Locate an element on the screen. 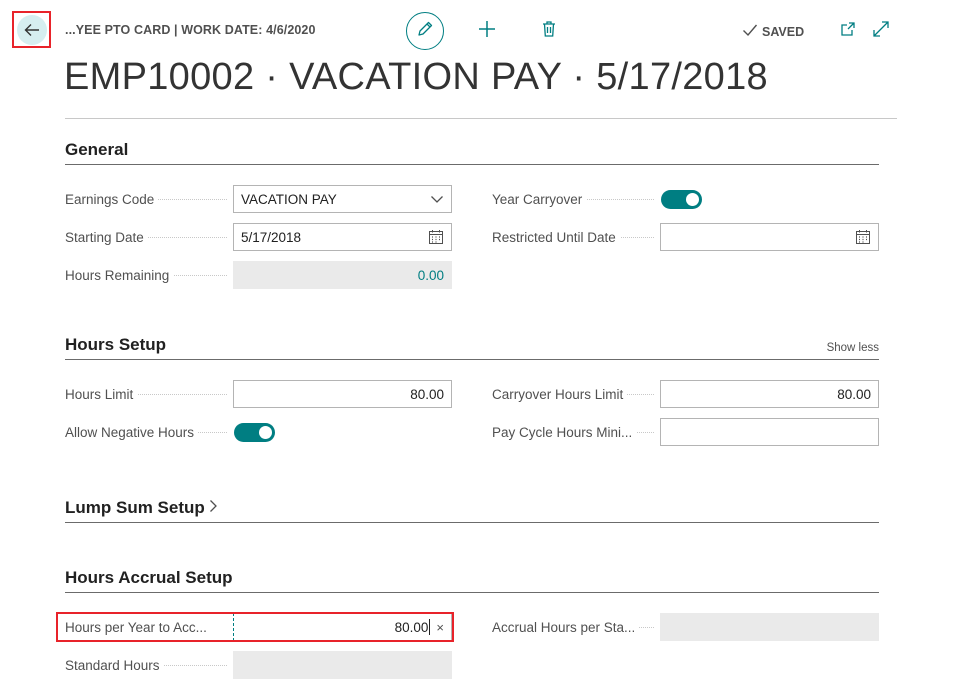 Image resolution: width=958 pixels, height=690 pixels. title-divider is located at coordinates (481, 118).